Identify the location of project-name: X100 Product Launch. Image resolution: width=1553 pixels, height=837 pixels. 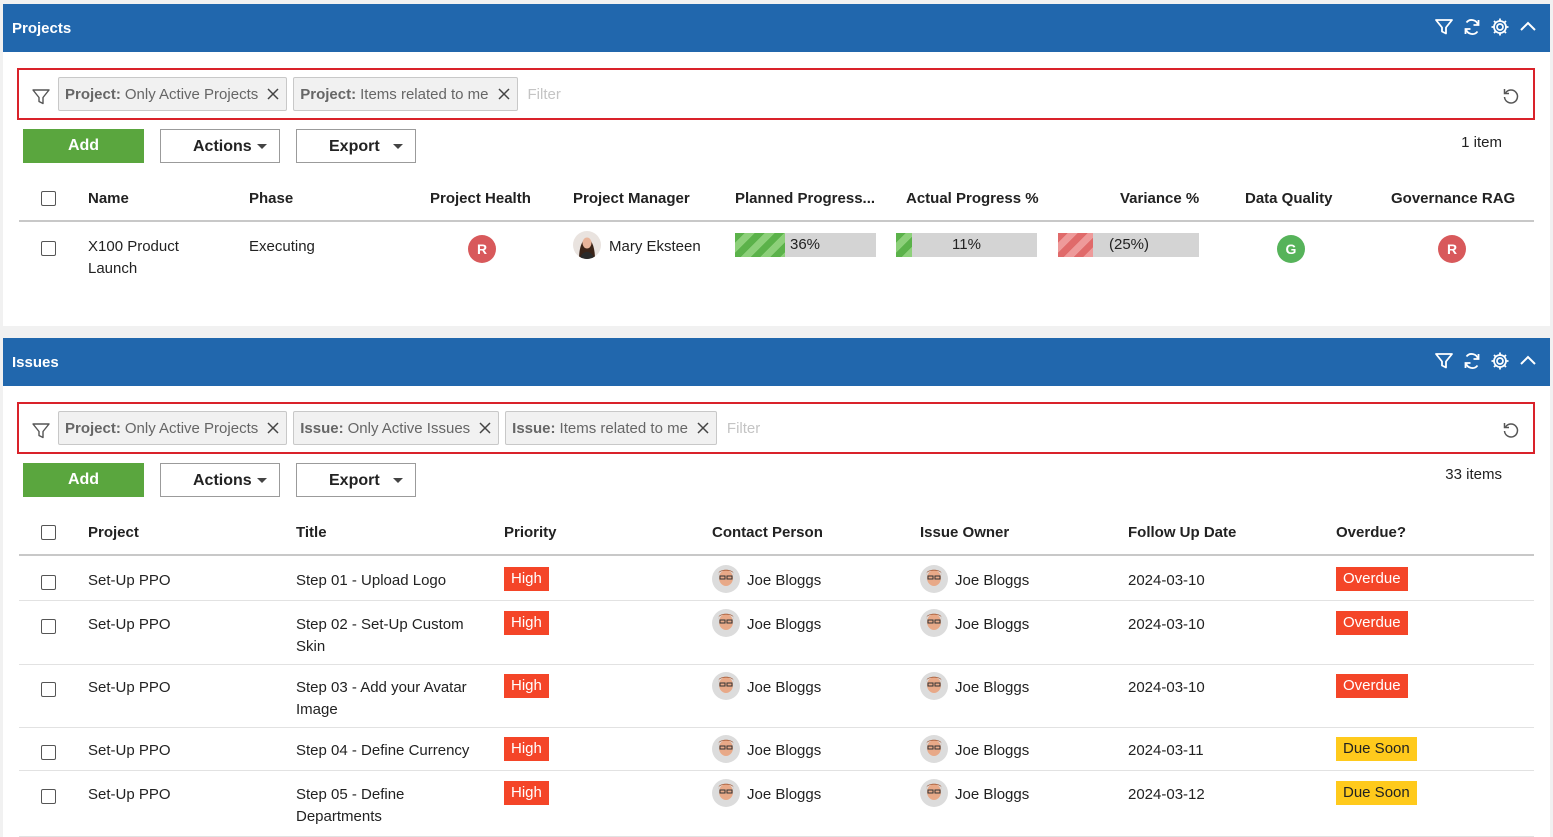
(133, 258).